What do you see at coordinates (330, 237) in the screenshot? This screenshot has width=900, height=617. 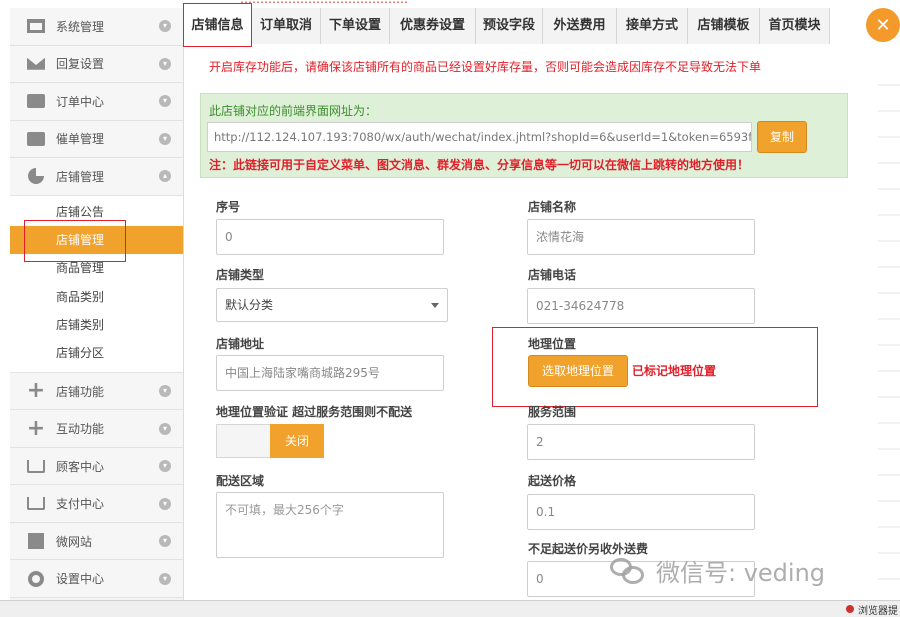 I see `seq-input: 0` at bounding box center [330, 237].